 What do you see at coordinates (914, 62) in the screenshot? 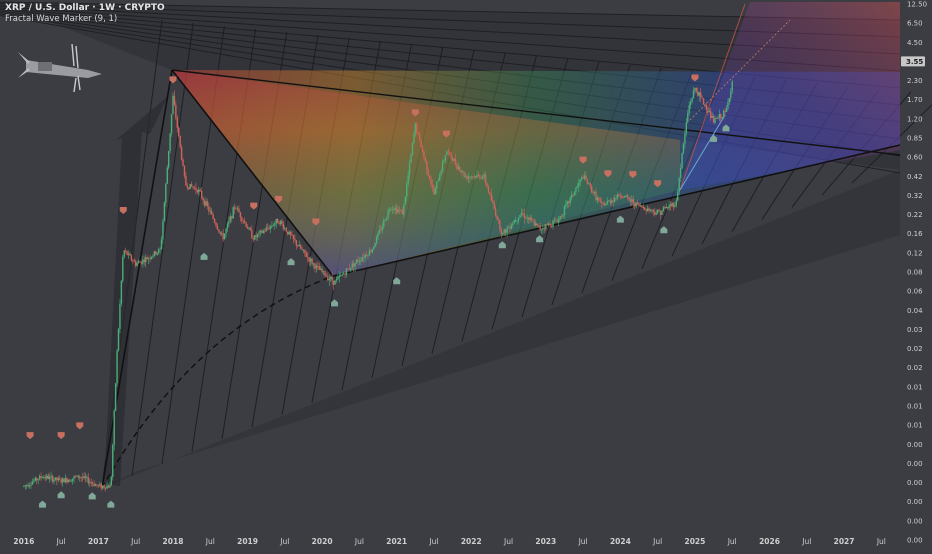
I see `current-price-label: 3.55` at bounding box center [914, 62].